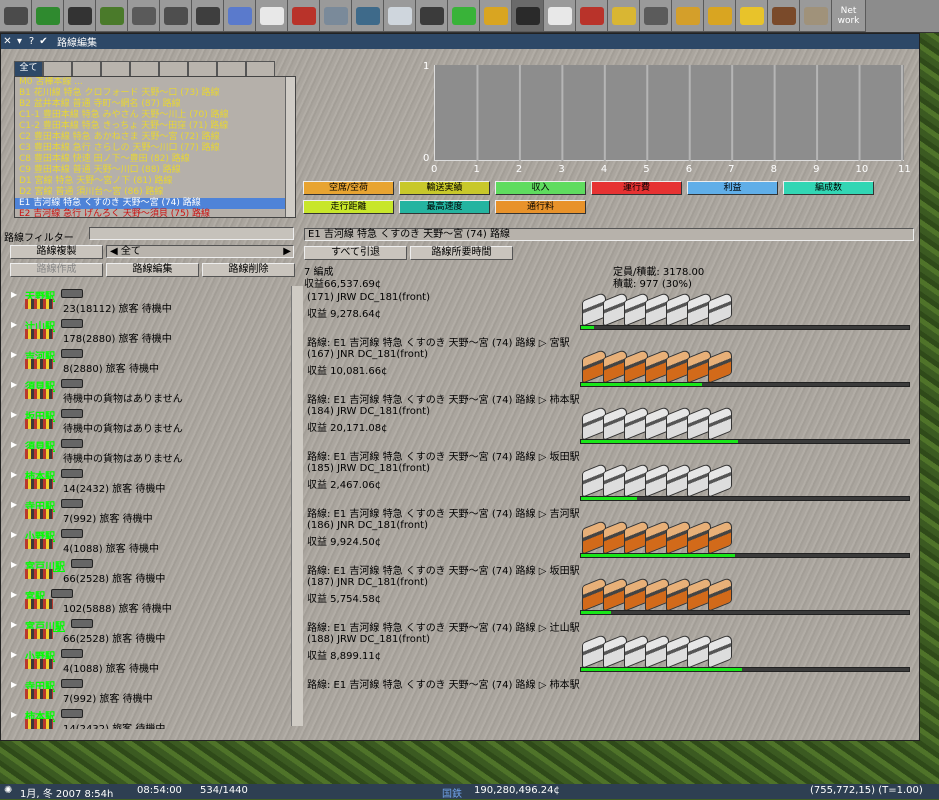 Image resolution: width=939 pixels, height=800 pixels. I want to click on chart-category-button: 最高速度, so click(444, 207).